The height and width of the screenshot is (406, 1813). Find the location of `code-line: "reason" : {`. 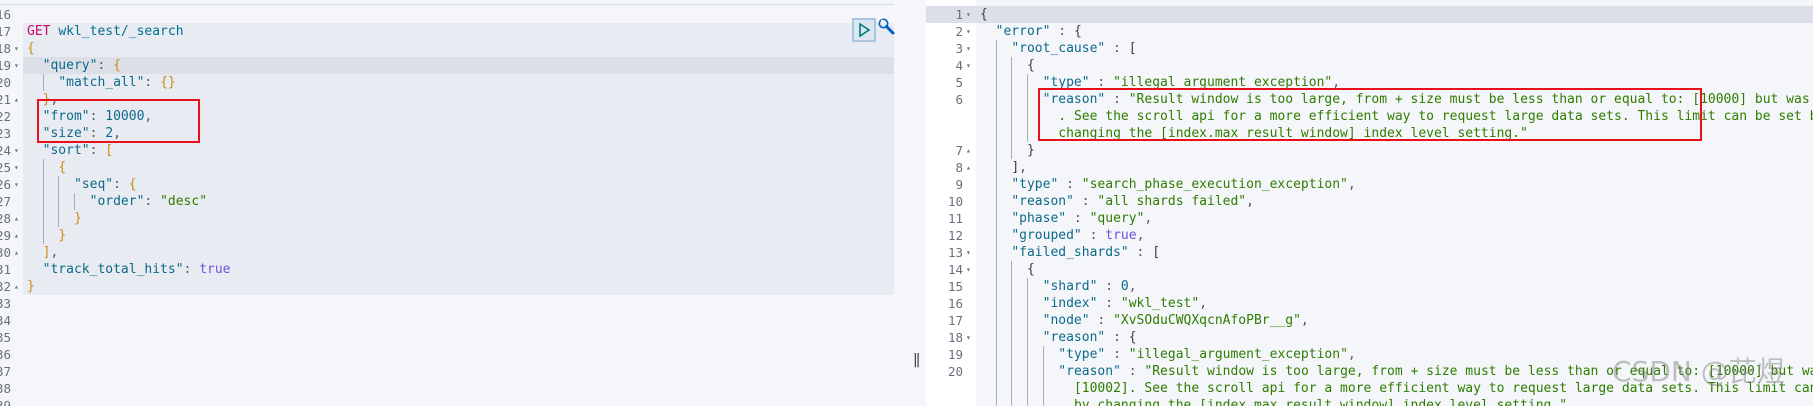

code-line: "reason" : { is located at coordinates (1090, 337).